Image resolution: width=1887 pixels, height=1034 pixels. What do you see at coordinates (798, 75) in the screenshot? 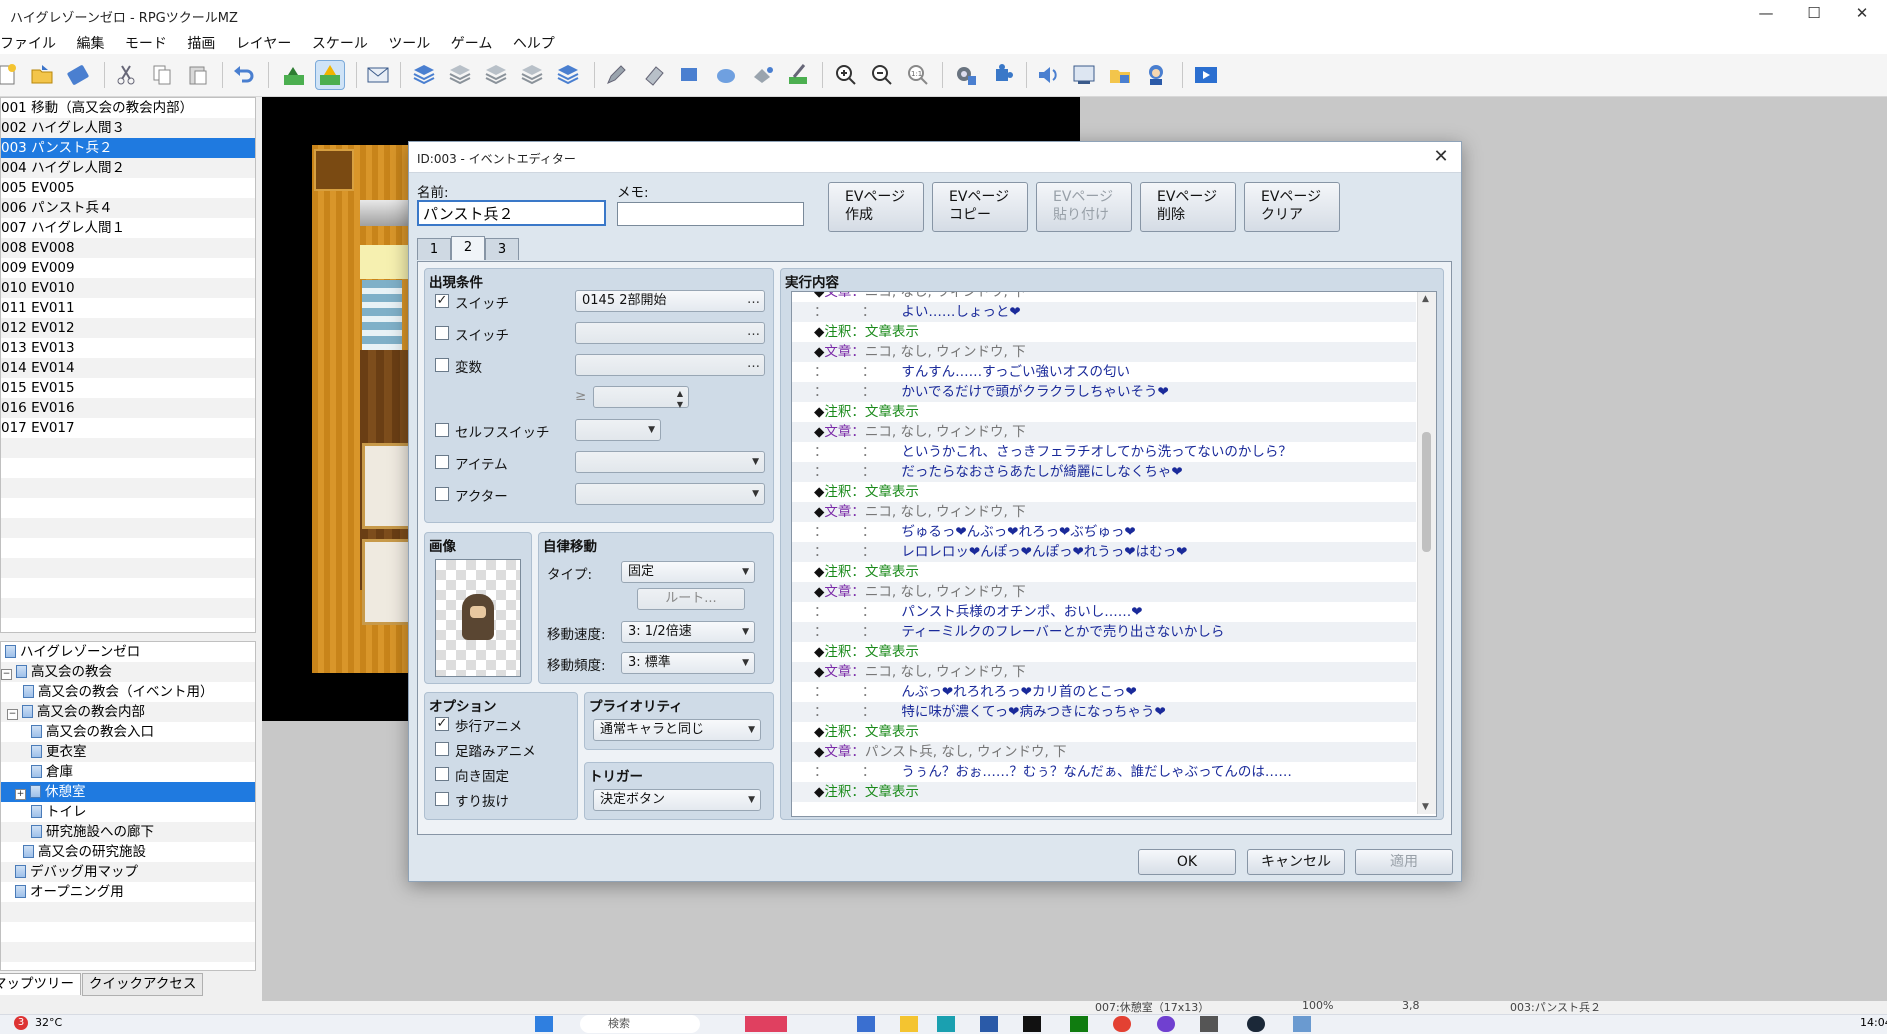
I see `shadow-pen-icon` at bounding box center [798, 75].